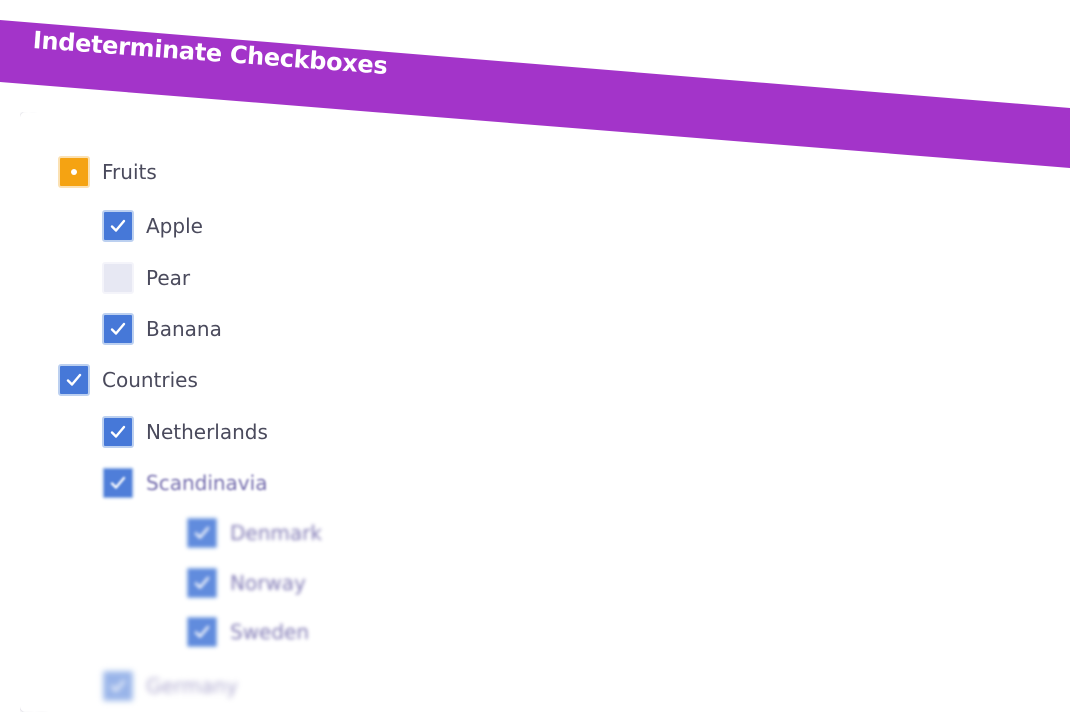 This screenshot has width=1070, height=722. Describe the element at coordinates (270, 632) in the screenshot. I see `tree-item-label: Sweden` at that location.